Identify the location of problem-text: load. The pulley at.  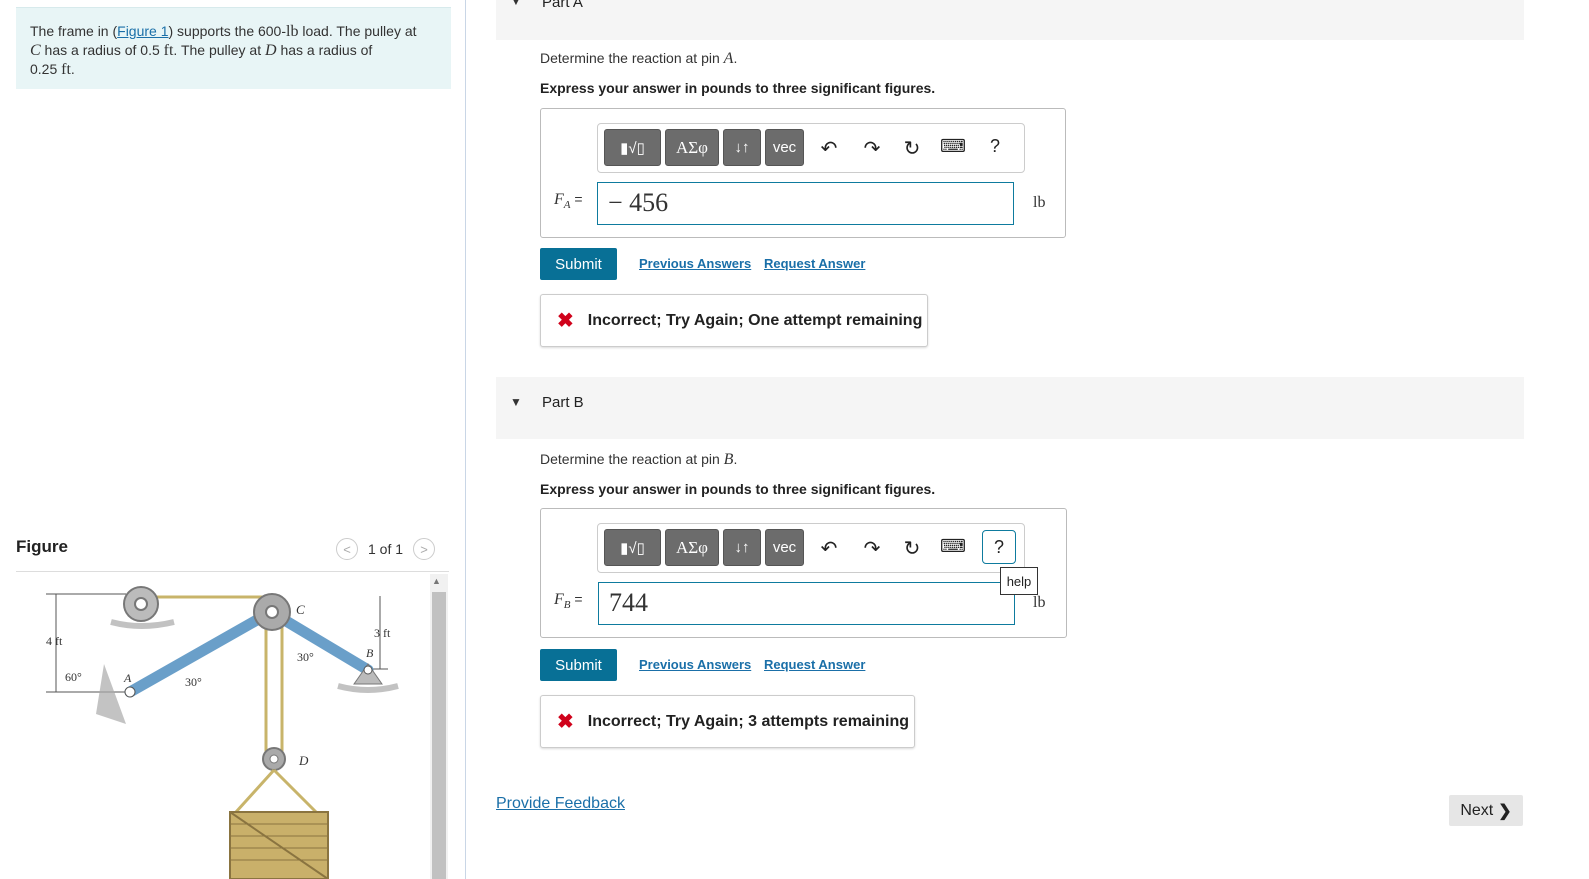
(357, 31).